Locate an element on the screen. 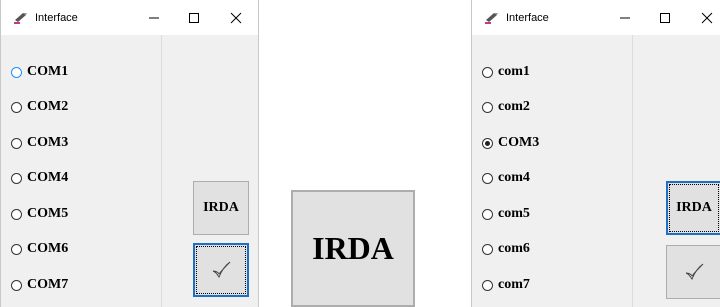  radio-com7: COM7 is located at coordinates (39, 285).